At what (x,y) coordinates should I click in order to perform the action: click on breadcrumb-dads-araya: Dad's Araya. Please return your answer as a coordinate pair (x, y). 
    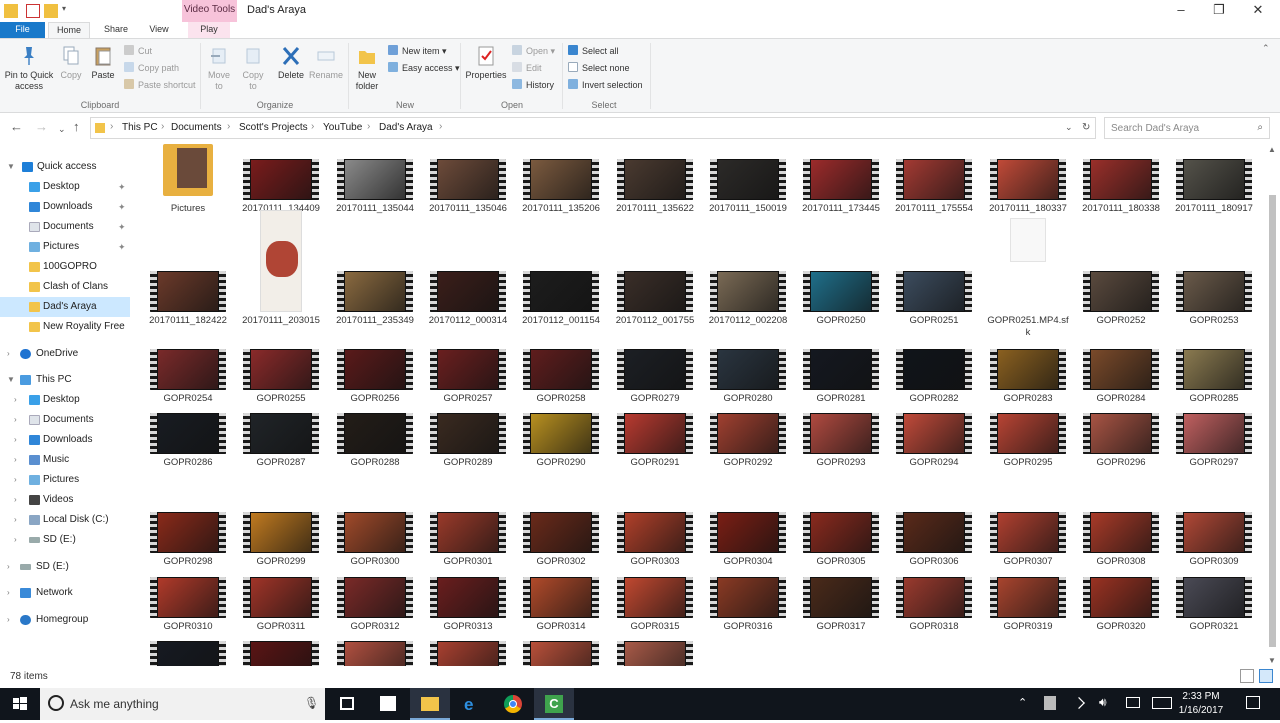
    Looking at the image, I should click on (406, 127).